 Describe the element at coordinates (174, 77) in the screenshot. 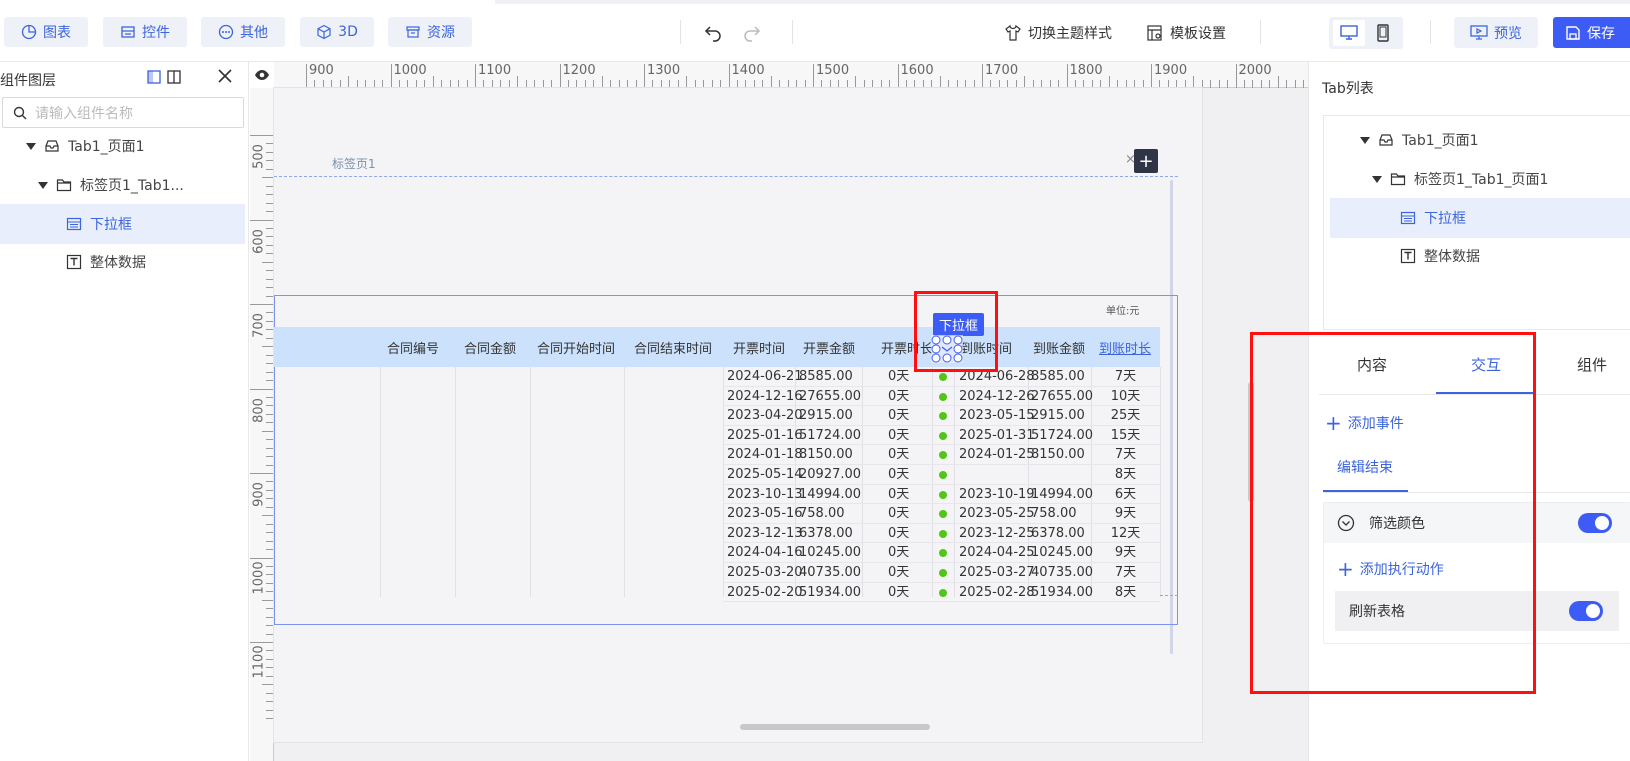

I see `split-right-icon` at that location.